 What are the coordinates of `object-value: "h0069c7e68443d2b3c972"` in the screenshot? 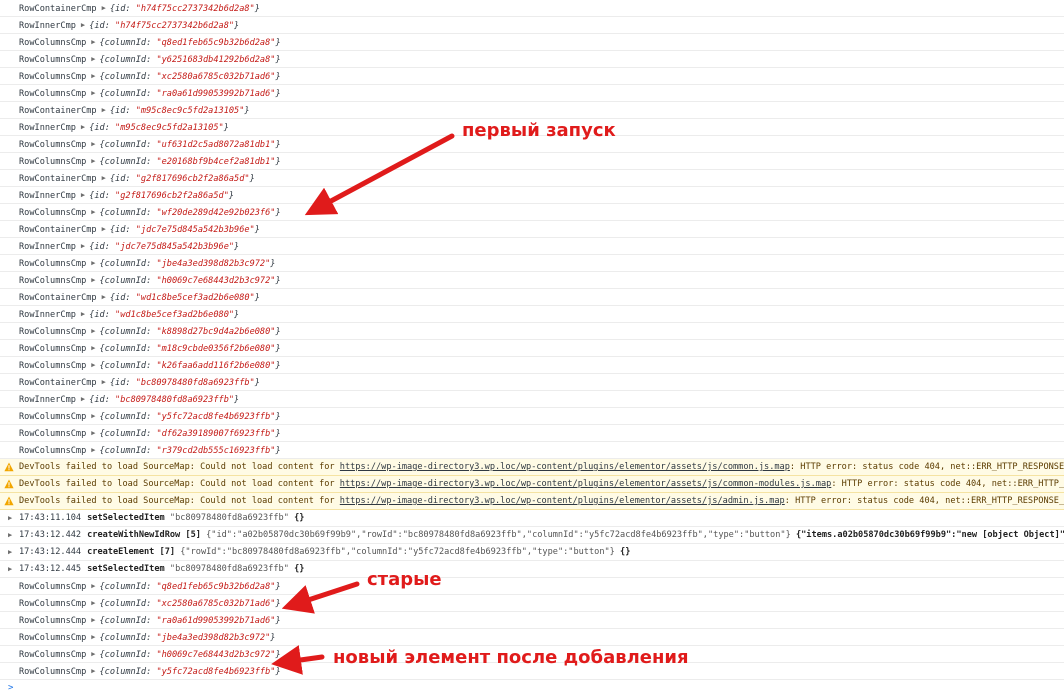 It's located at (216, 655).